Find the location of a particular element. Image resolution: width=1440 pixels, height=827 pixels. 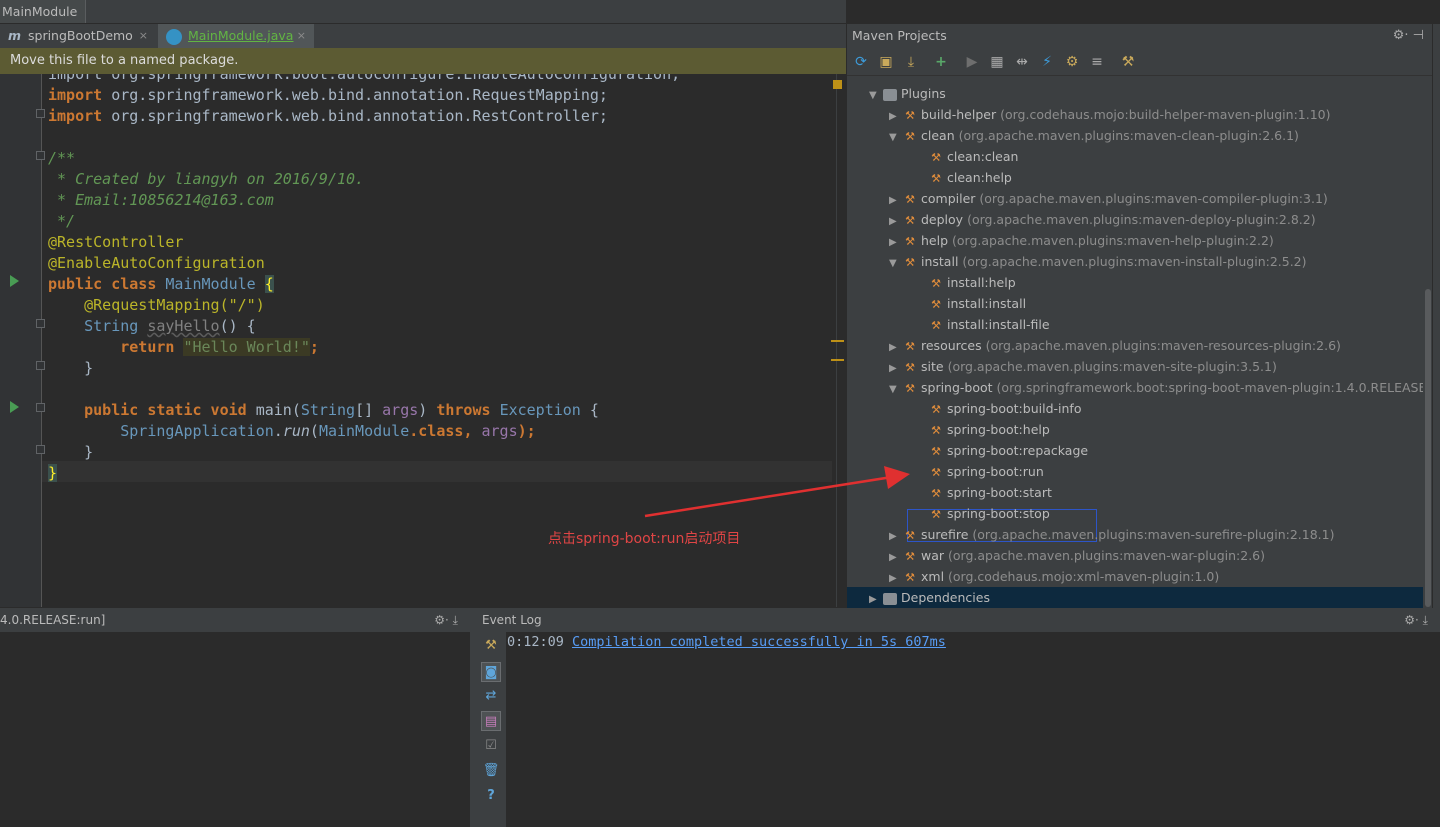

breadcrumb: MainModule is located at coordinates (423, 12).